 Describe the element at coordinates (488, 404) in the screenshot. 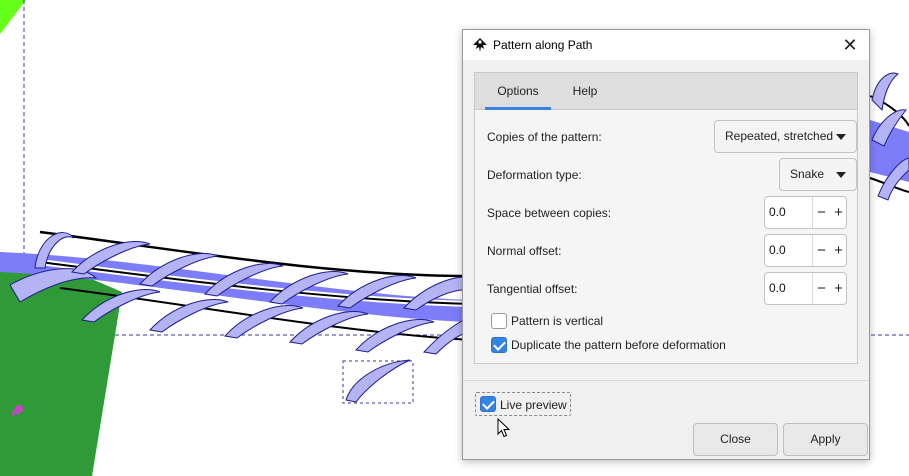

I see `live-preview-checkbox` at that location.